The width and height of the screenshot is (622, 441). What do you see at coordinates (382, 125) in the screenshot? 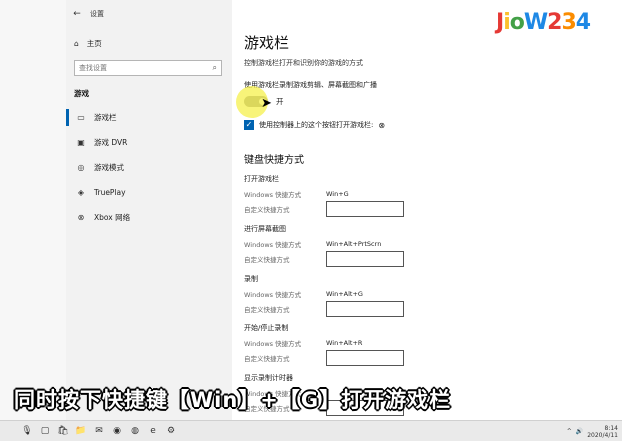
I see `xbox-button-icon: ⊗` at bounding box center [382, 125].